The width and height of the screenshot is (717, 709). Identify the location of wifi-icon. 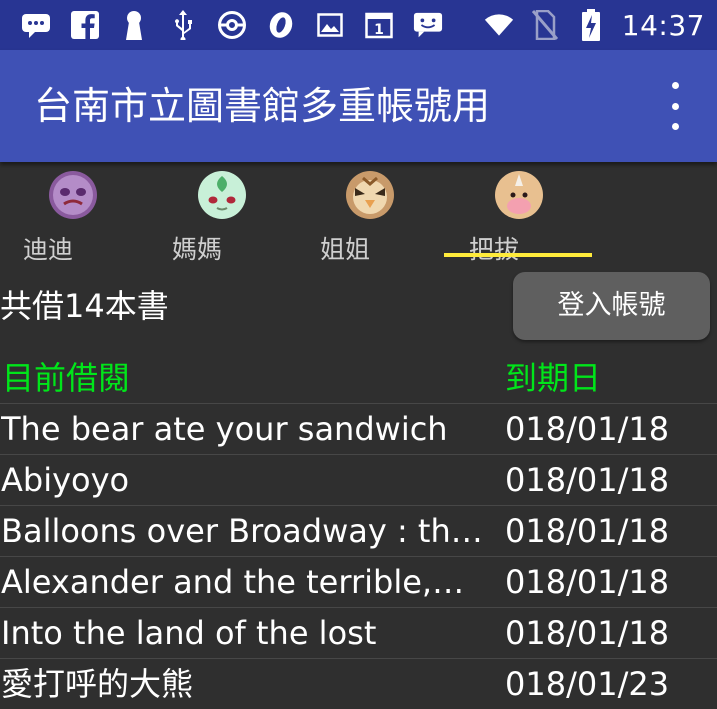
(499, 25).